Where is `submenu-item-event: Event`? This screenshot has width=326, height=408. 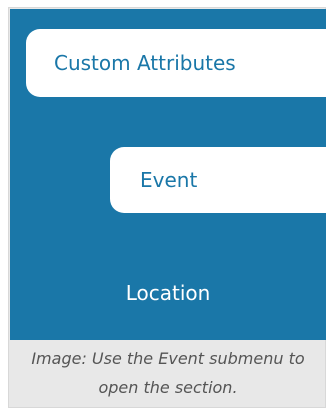
submenu-item-event: Event is located at coordinates (218, 180).